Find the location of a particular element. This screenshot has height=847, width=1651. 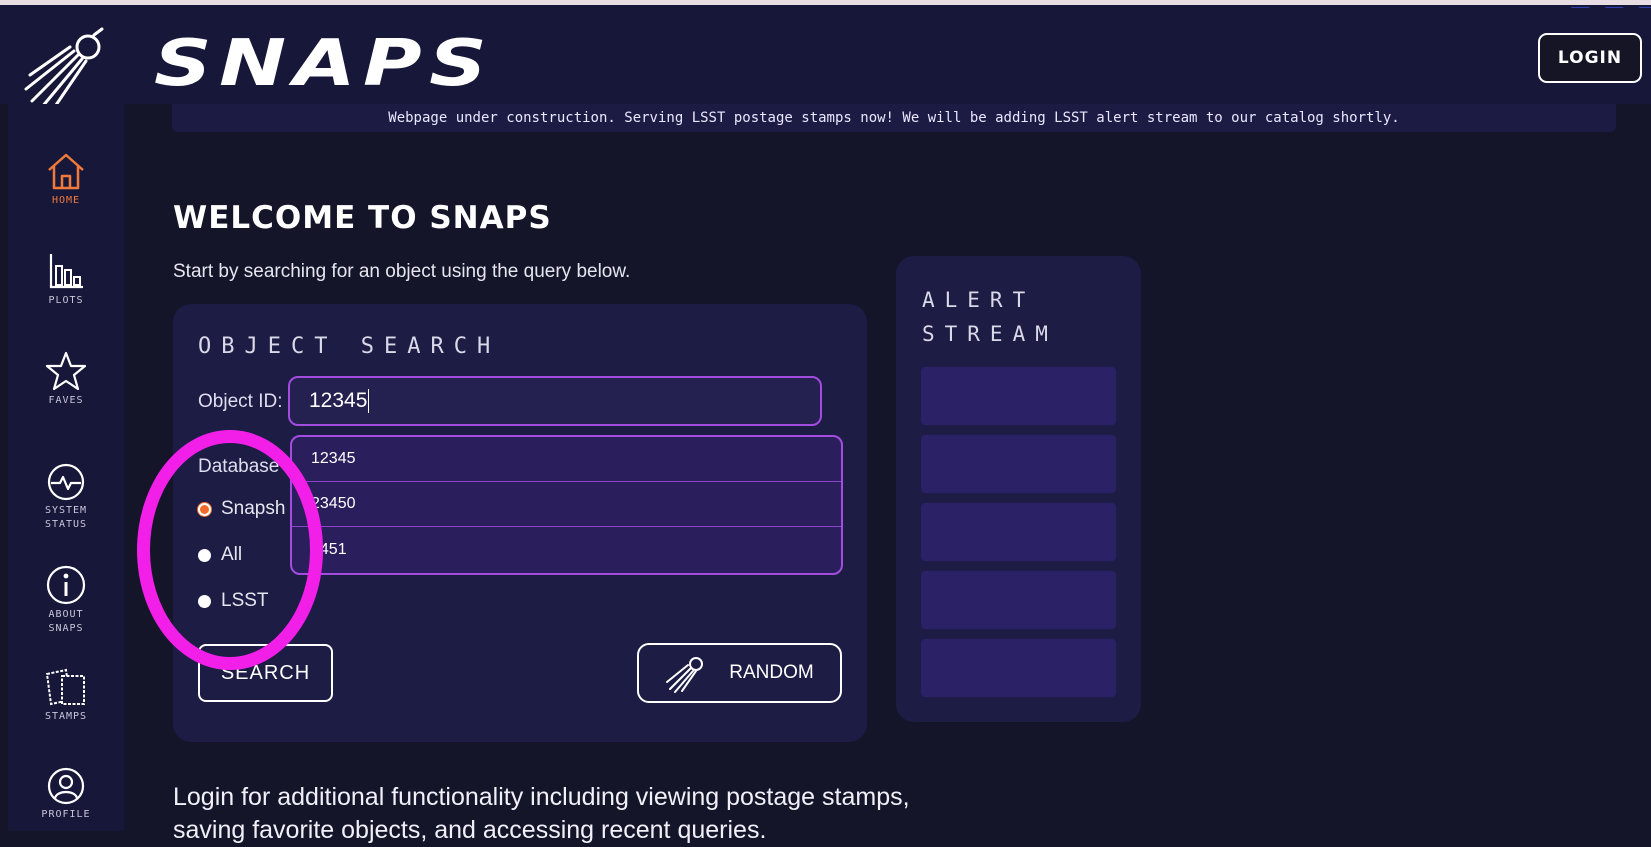

profile-icon is located at coordinates (66, 786).